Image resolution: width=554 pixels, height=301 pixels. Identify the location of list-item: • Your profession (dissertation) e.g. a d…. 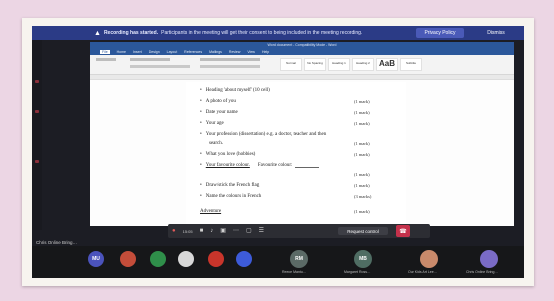
(263, 134).